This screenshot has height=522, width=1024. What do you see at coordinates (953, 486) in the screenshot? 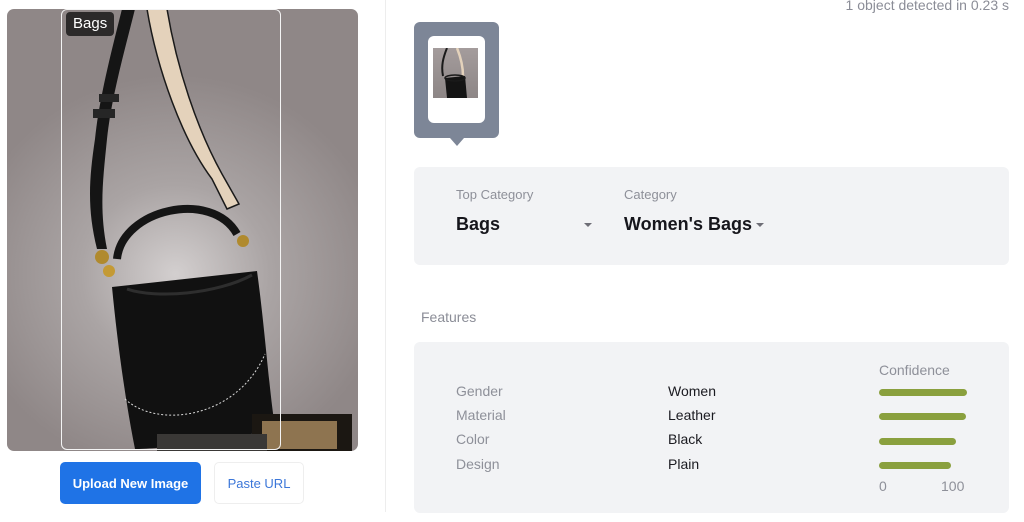
I see `confidence-axis-max: 100` at bounding box center [953, 486].